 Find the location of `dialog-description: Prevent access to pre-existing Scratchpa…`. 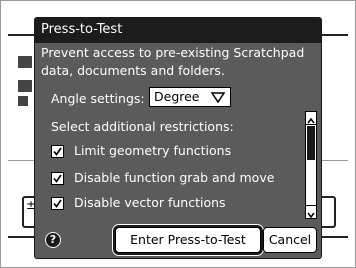

dialog-description: Prevent access to pre-existing Scratchpa… is located at coordinates (173, 61).